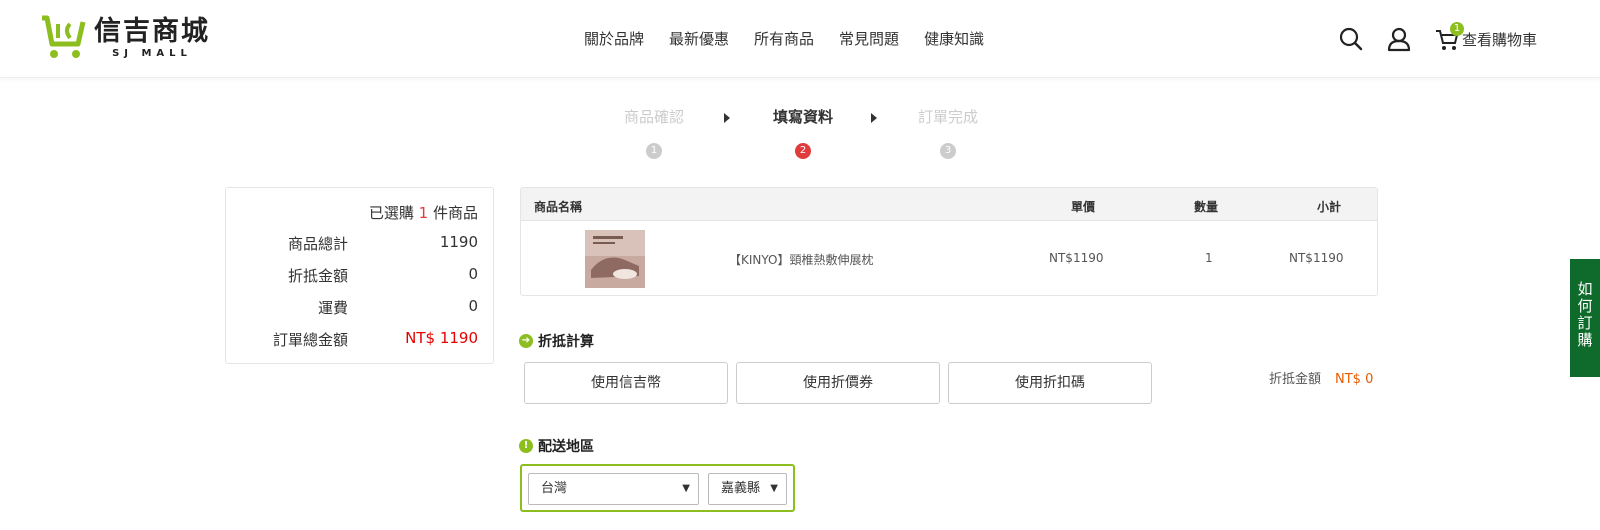  Describe the element at coordinates (441, 338) in the screenshot. I see `order-total-value: NT$ 1190` at that location.